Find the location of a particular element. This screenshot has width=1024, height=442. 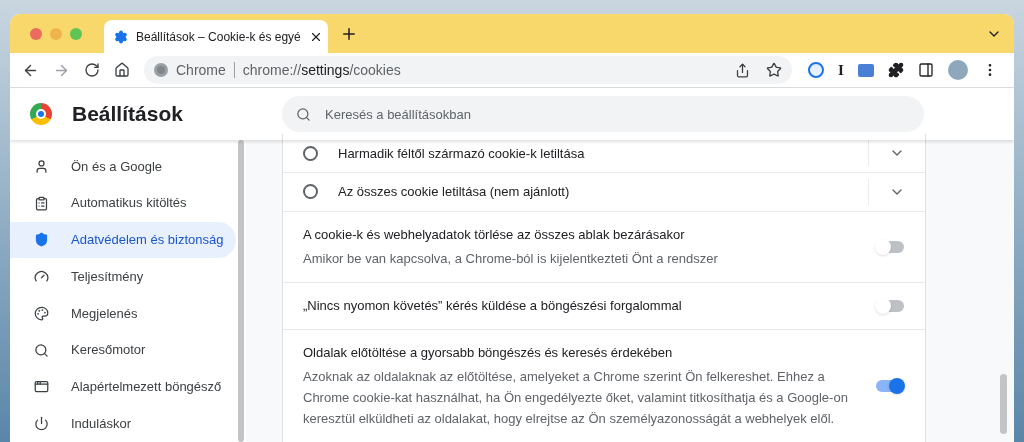

search-field: Keresés a beállításokban is located at coordinates (603, 114).